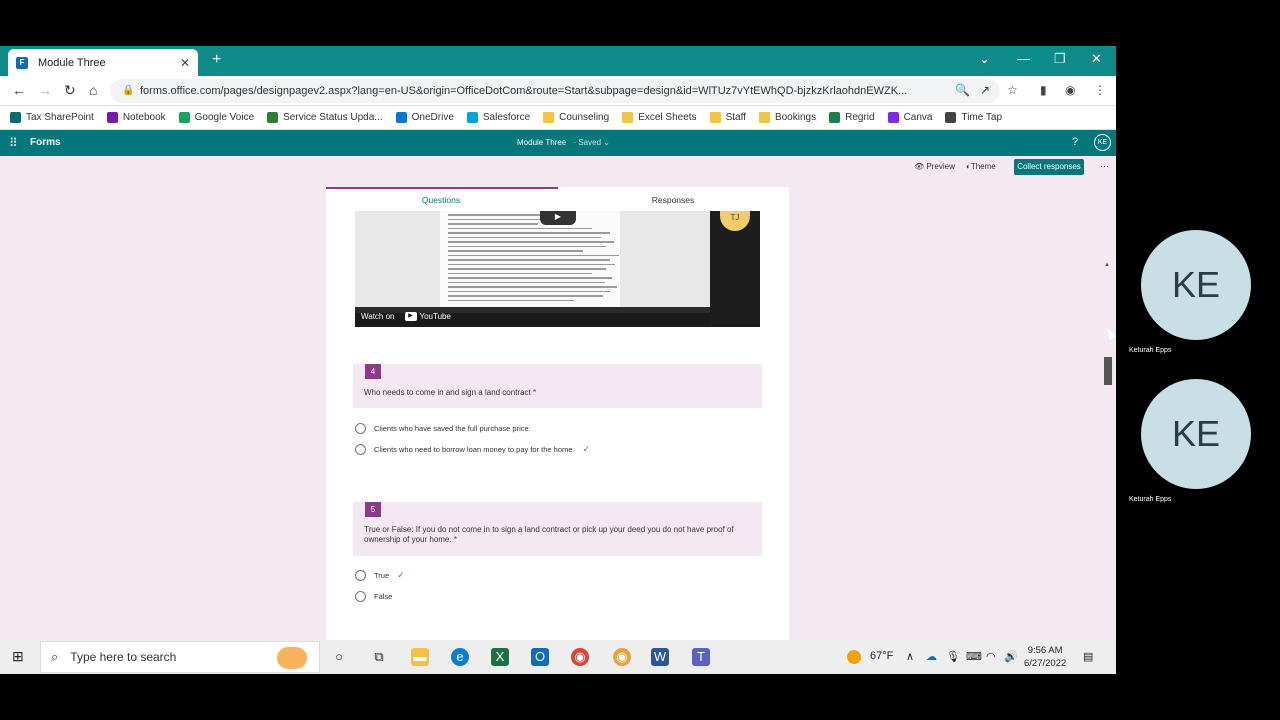  I want to click on bookmark-item: Tax SharePoint, so click(52, 117).